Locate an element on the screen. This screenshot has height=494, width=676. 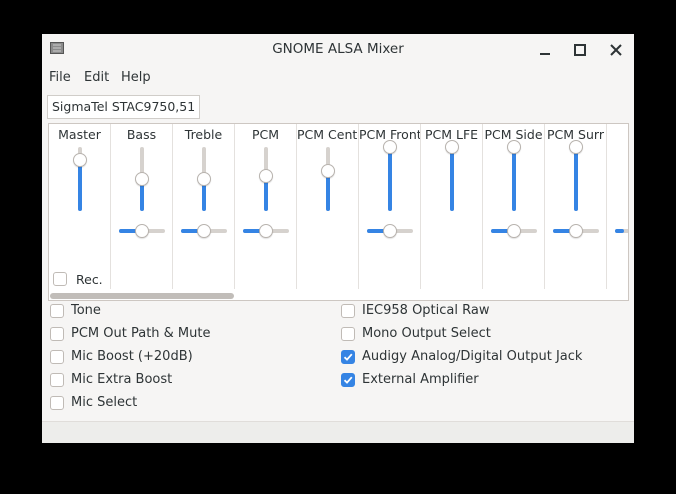
close-button is located at coordinates (616, 50).